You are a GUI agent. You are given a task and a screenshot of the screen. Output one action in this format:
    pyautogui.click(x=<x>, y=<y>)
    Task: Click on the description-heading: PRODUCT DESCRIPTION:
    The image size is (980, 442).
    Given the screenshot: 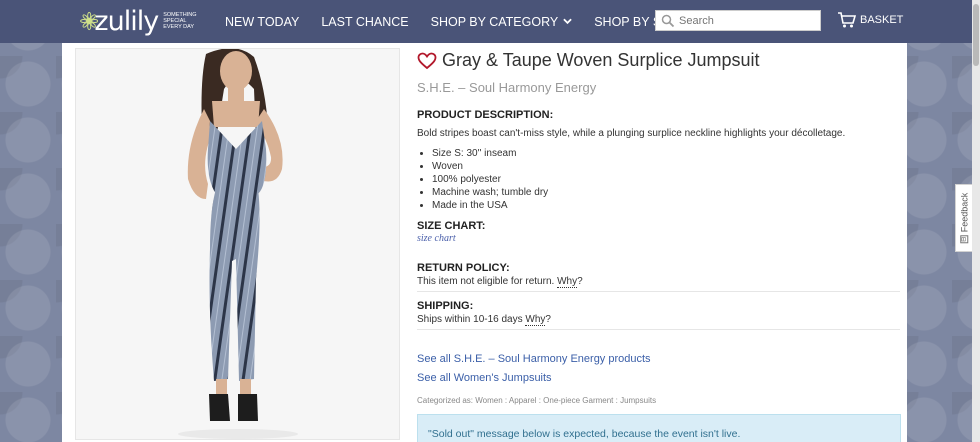 What is the action you would take?
    pyautogui.click(x=485, y=115)
    